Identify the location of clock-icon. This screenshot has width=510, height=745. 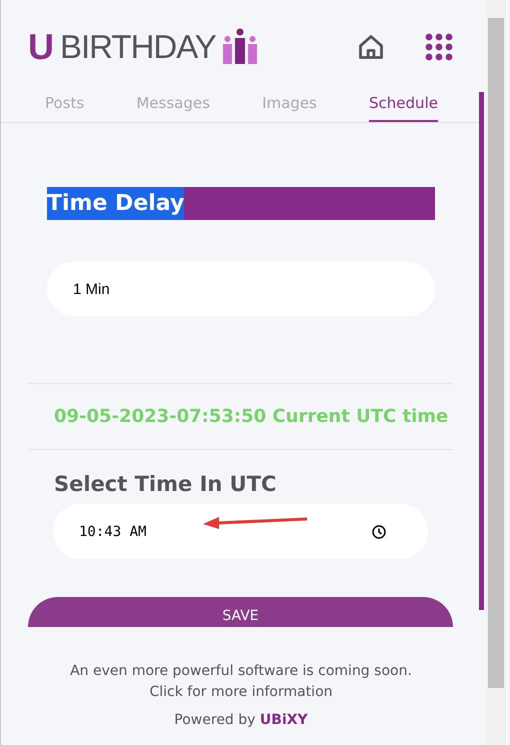
(379, 531).